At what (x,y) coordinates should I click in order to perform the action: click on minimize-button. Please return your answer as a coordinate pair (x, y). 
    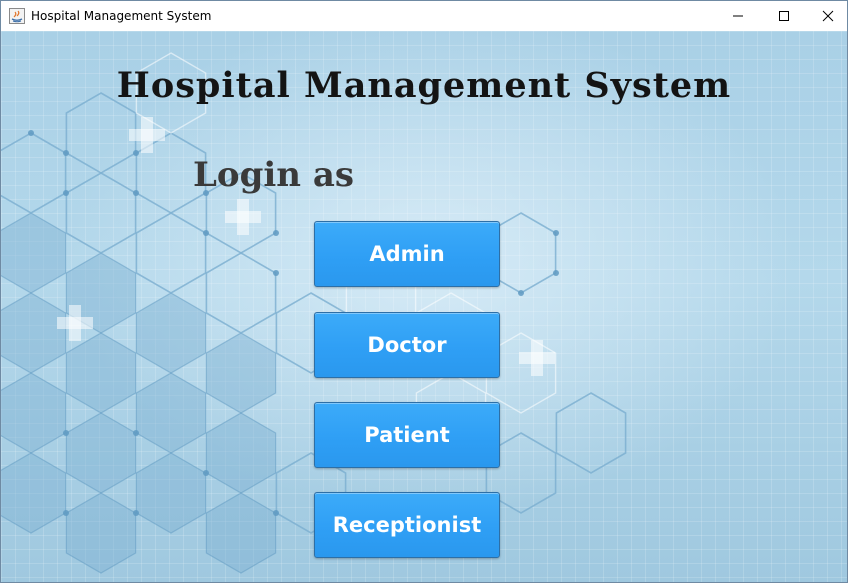
    Looking at the image, I should click on (738, 16).